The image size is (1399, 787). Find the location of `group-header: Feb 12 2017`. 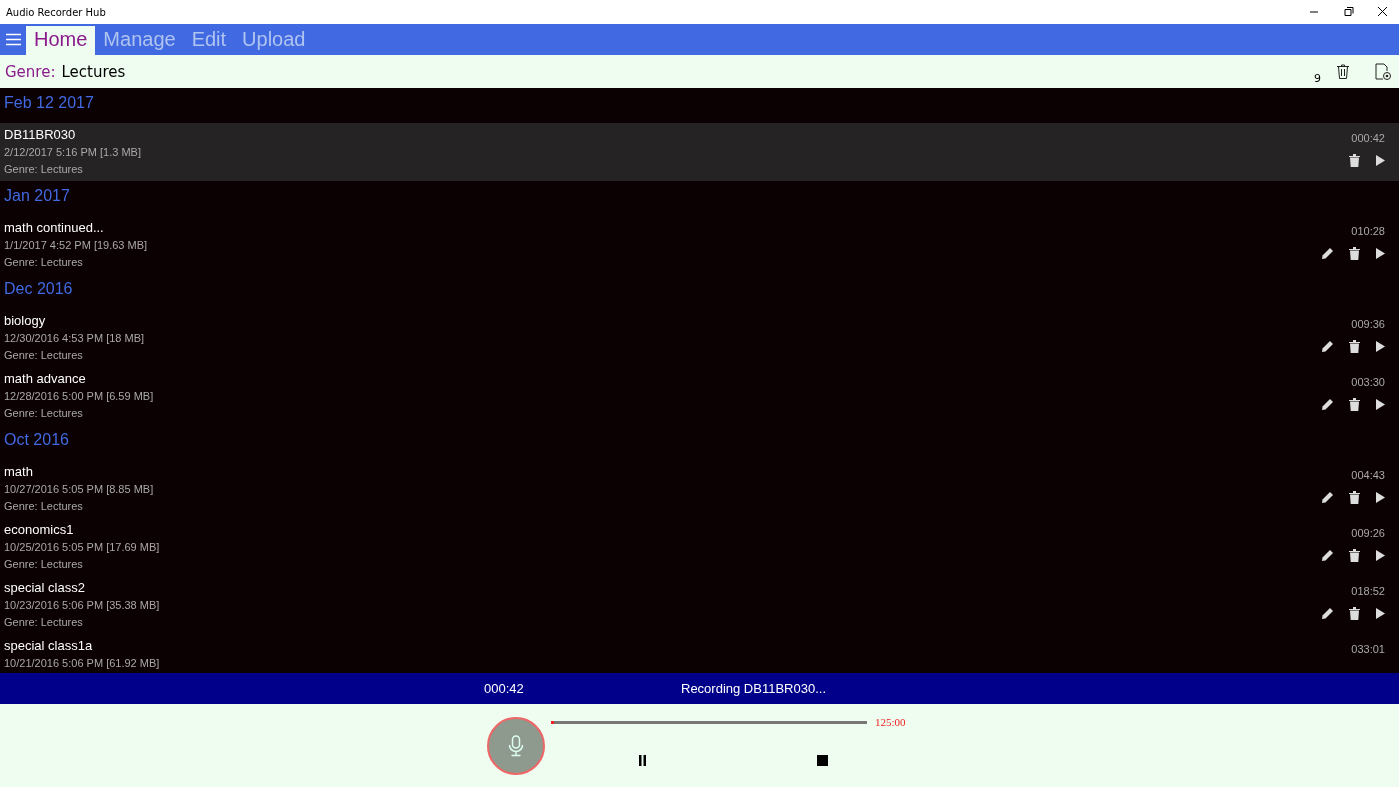

group-header: Feb 12 2017 is located at coordinates (49, 103).